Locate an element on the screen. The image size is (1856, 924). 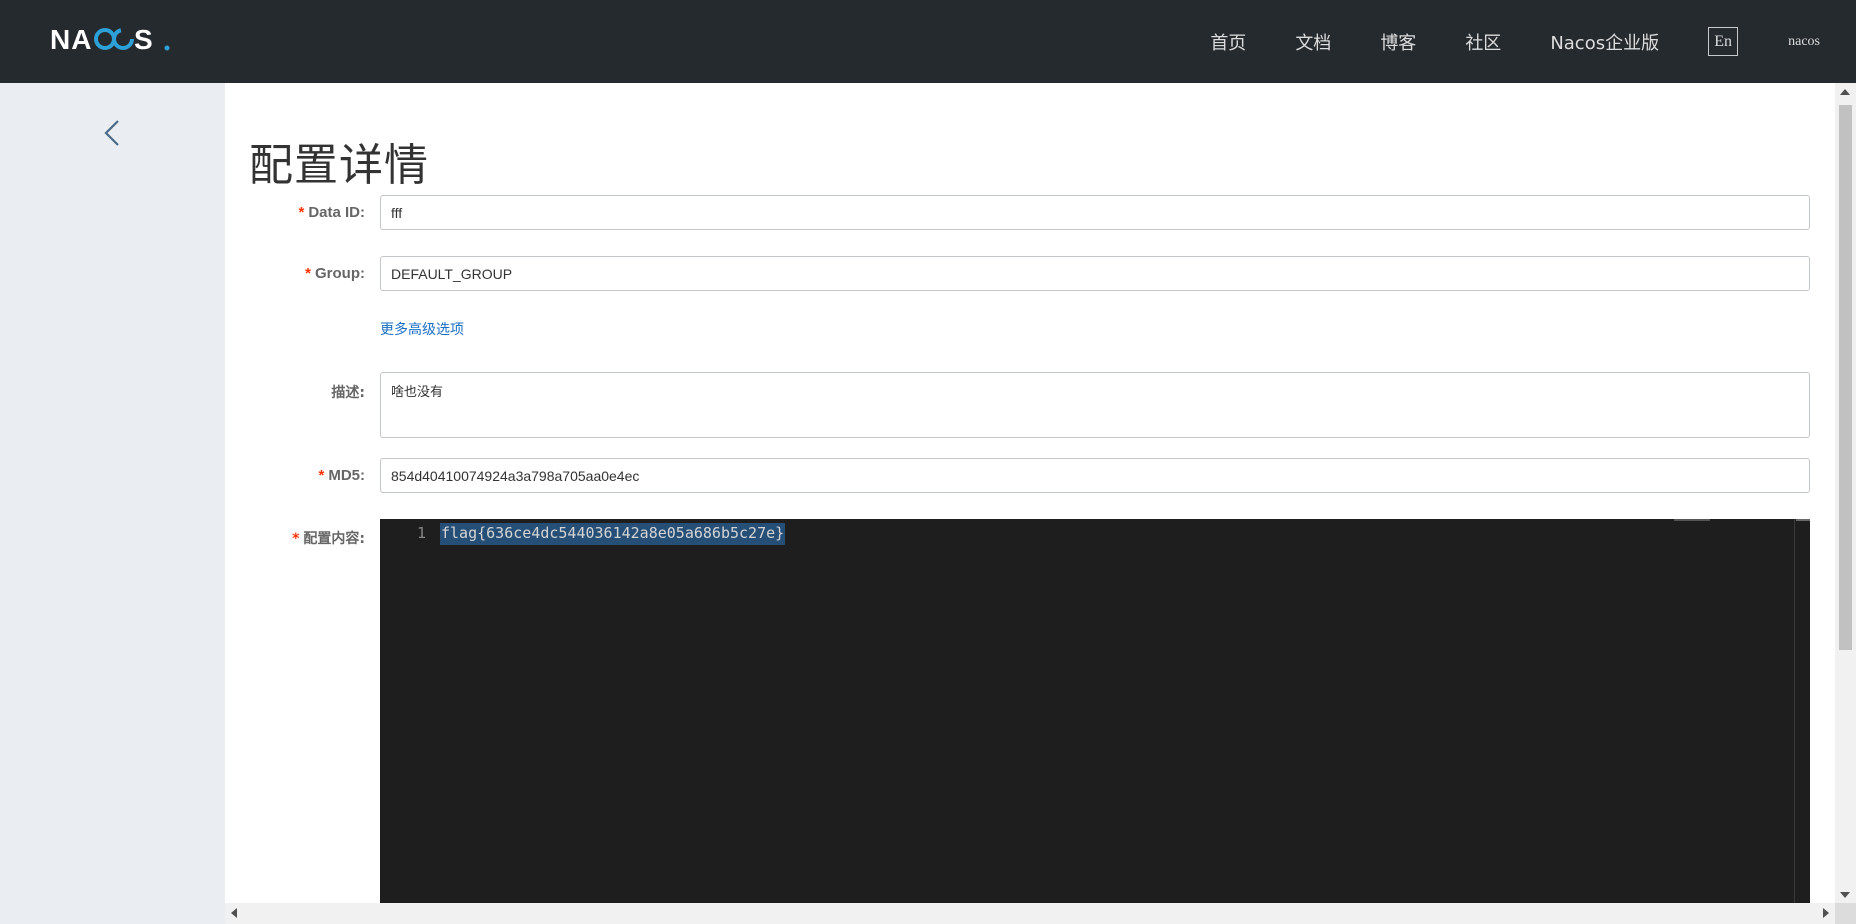
nacos-logo-icon: NA S is located at coordinates (110, 39).